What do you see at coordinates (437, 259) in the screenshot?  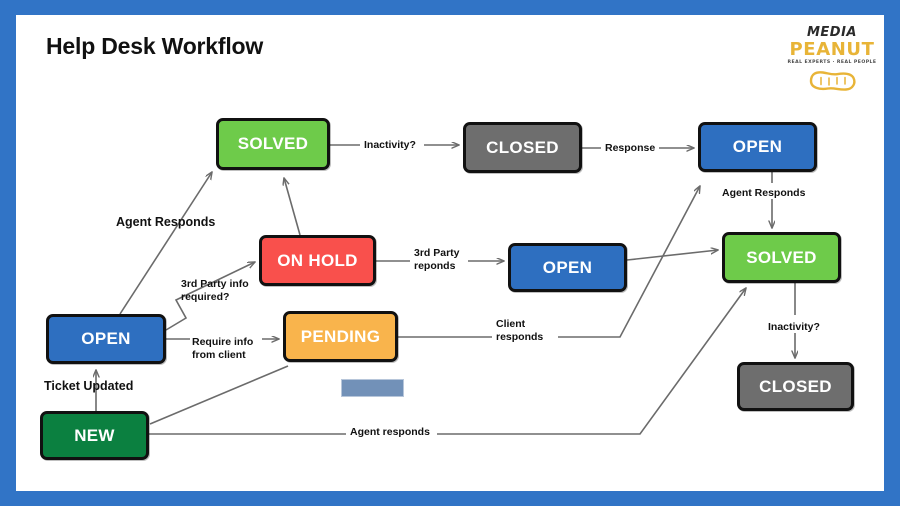 I see `edge-label-third-party-responds: 3rd Party reponds` at bounding box center [437, 259].